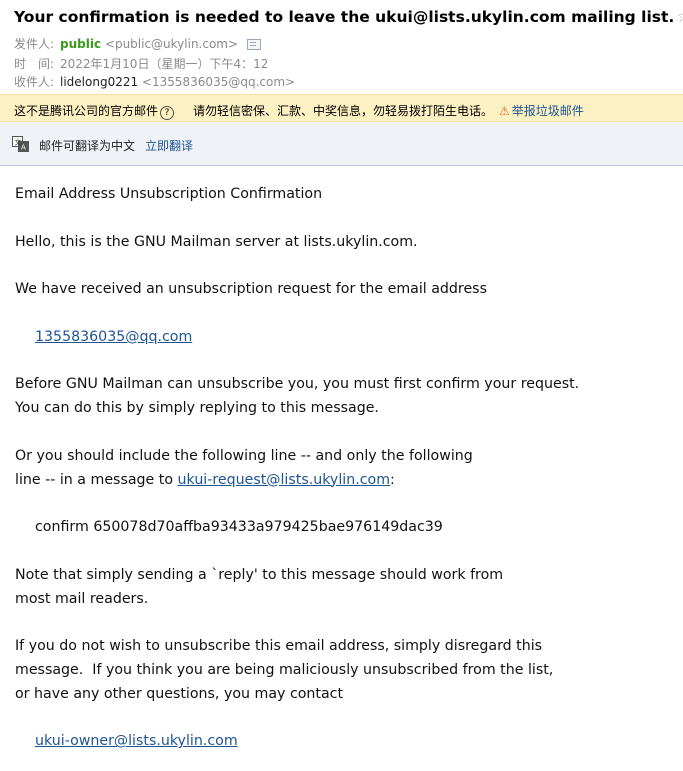  I want to click on email-line: 1355836035@qq.com, so click(340, 338).